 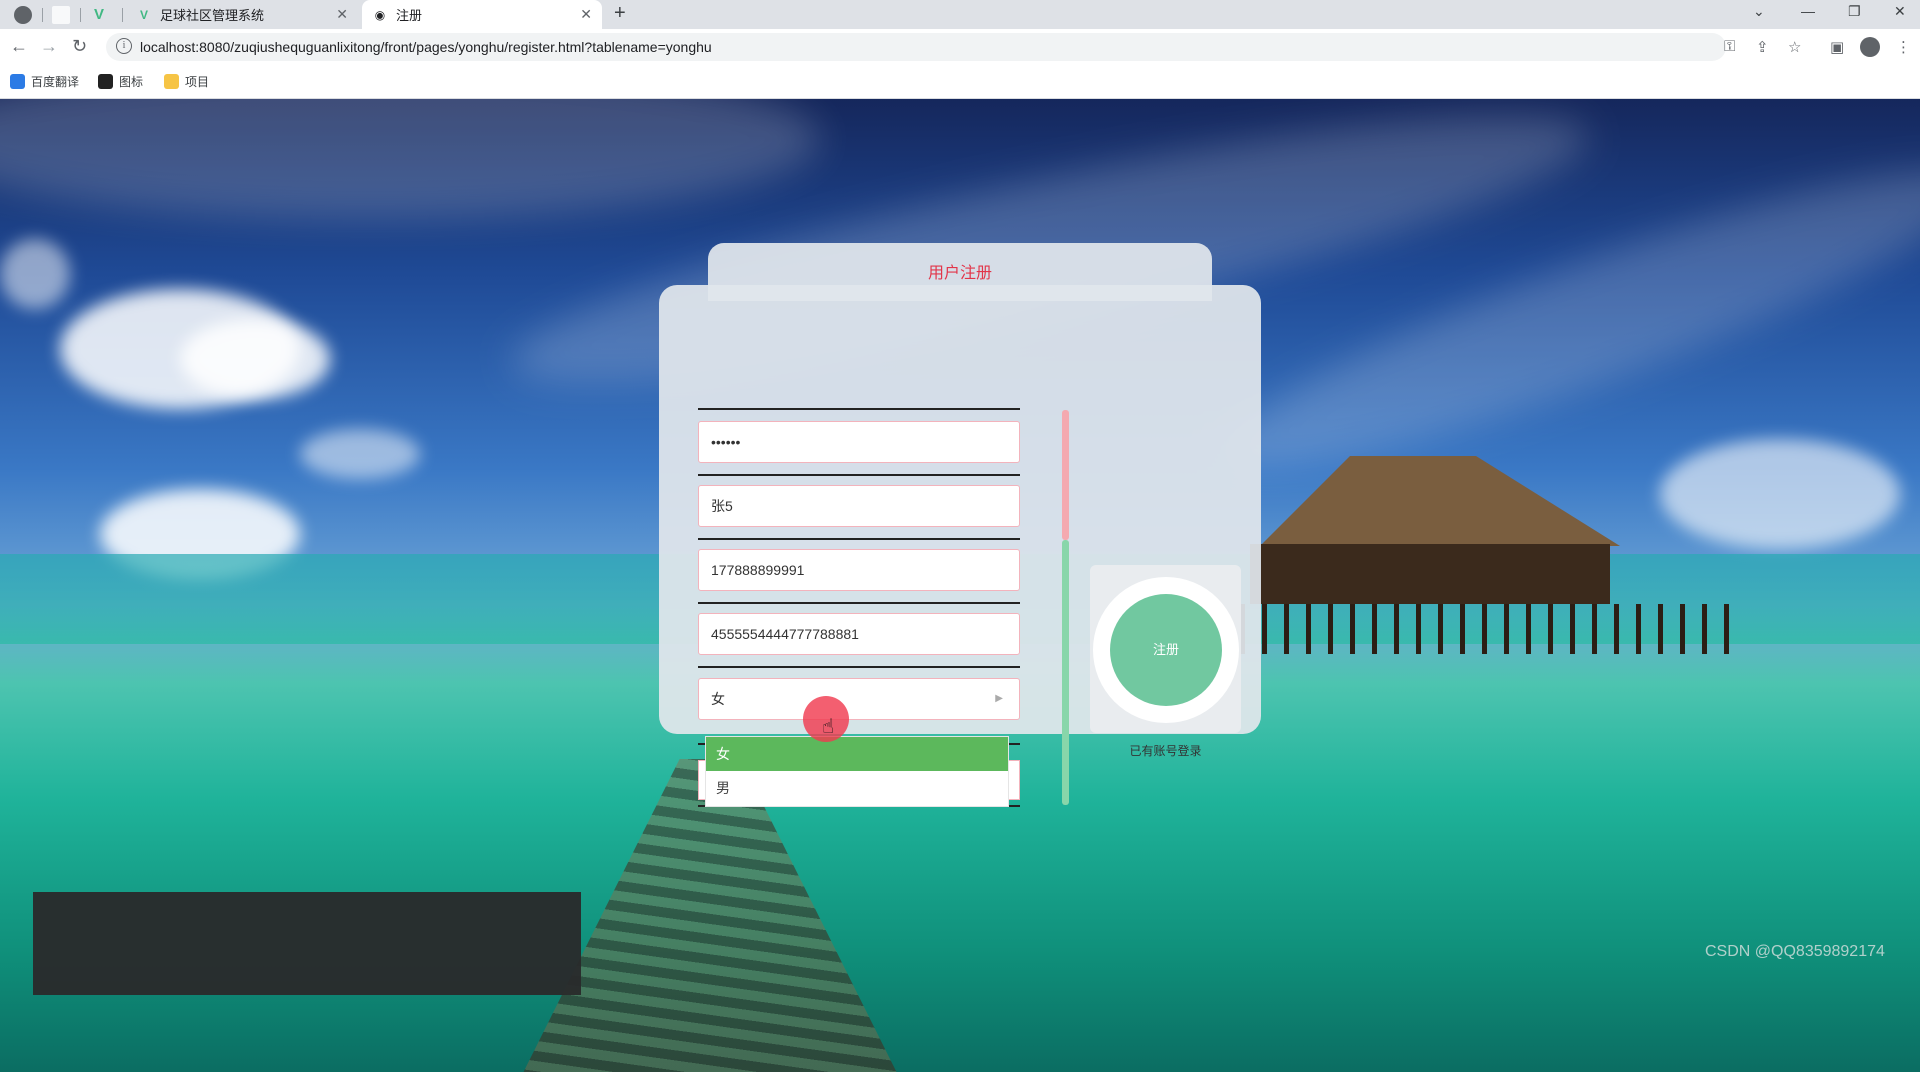 What do you see at coordinates (1430, 574) in the screenshot?
I see `hut-body` at bounding box center [1430, 574].